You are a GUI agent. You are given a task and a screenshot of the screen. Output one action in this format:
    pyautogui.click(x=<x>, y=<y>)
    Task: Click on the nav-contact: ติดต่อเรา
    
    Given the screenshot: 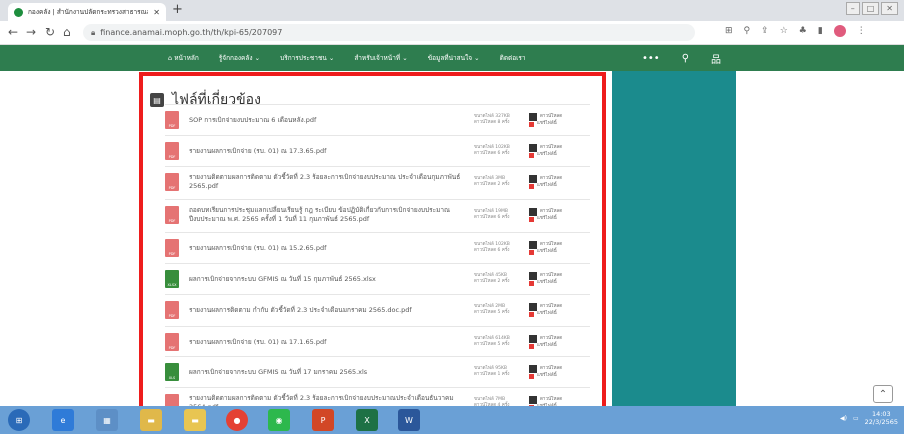 What is the action you would take?
    pyautogui.click(x=513, y=58)
    